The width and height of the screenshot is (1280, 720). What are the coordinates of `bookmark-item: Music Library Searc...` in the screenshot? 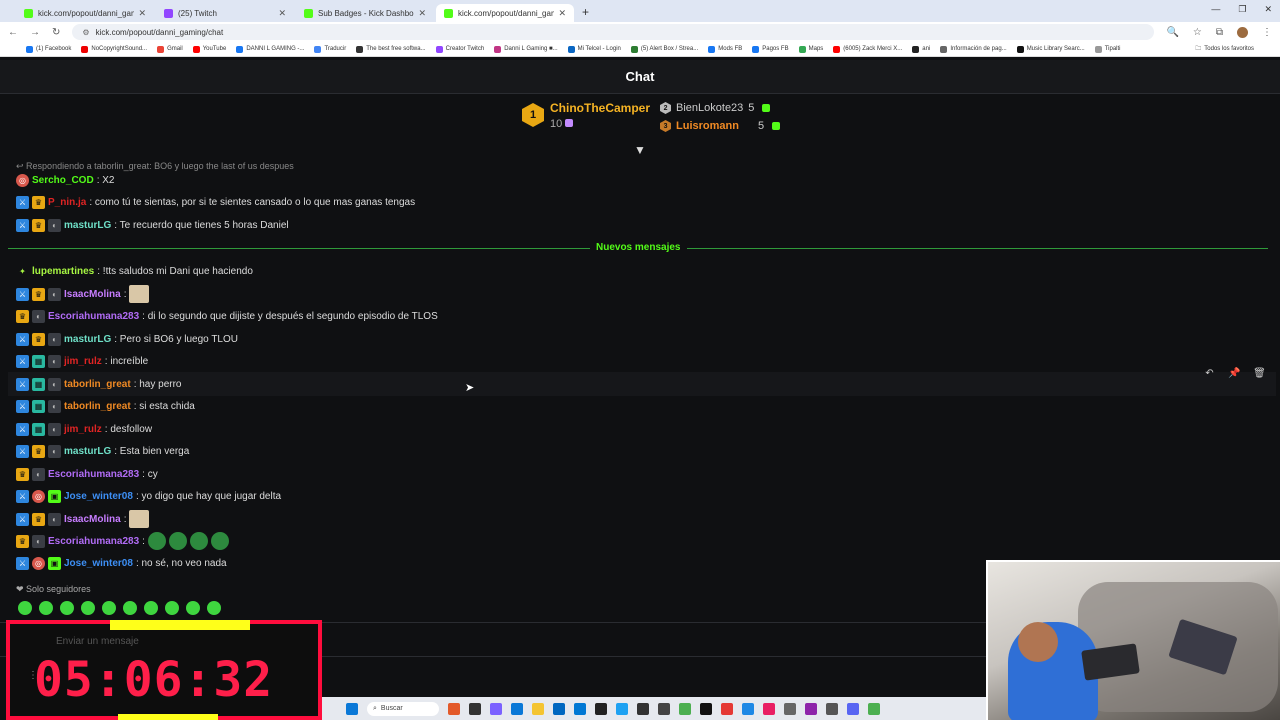 It's located at (1050, 49).